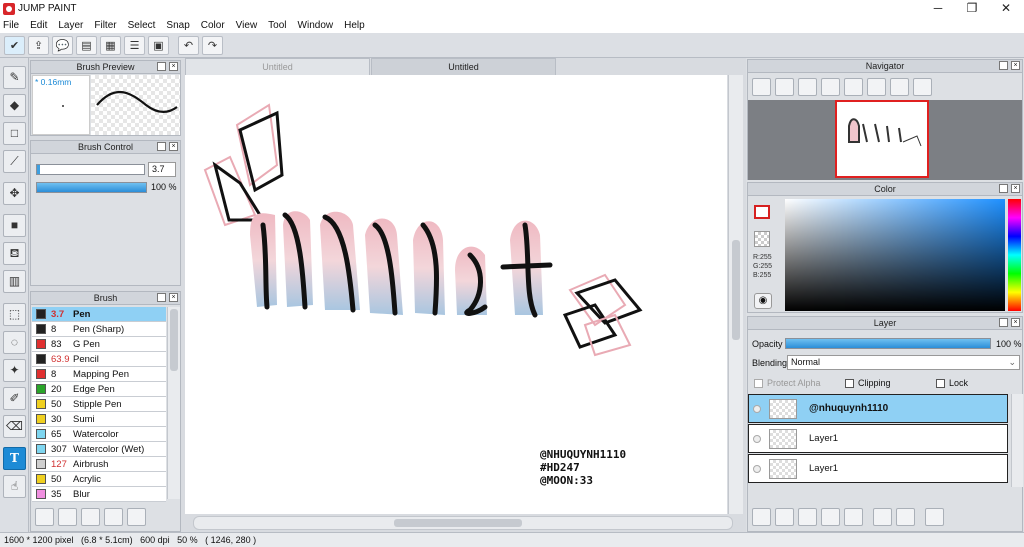 Image resolution: width=1024 pixels, height=547 pixels. What do you see at coordinates (158, 45) in the screenshot?
I see `settings-list-icon: ▣` at bounding box center [158, 45].